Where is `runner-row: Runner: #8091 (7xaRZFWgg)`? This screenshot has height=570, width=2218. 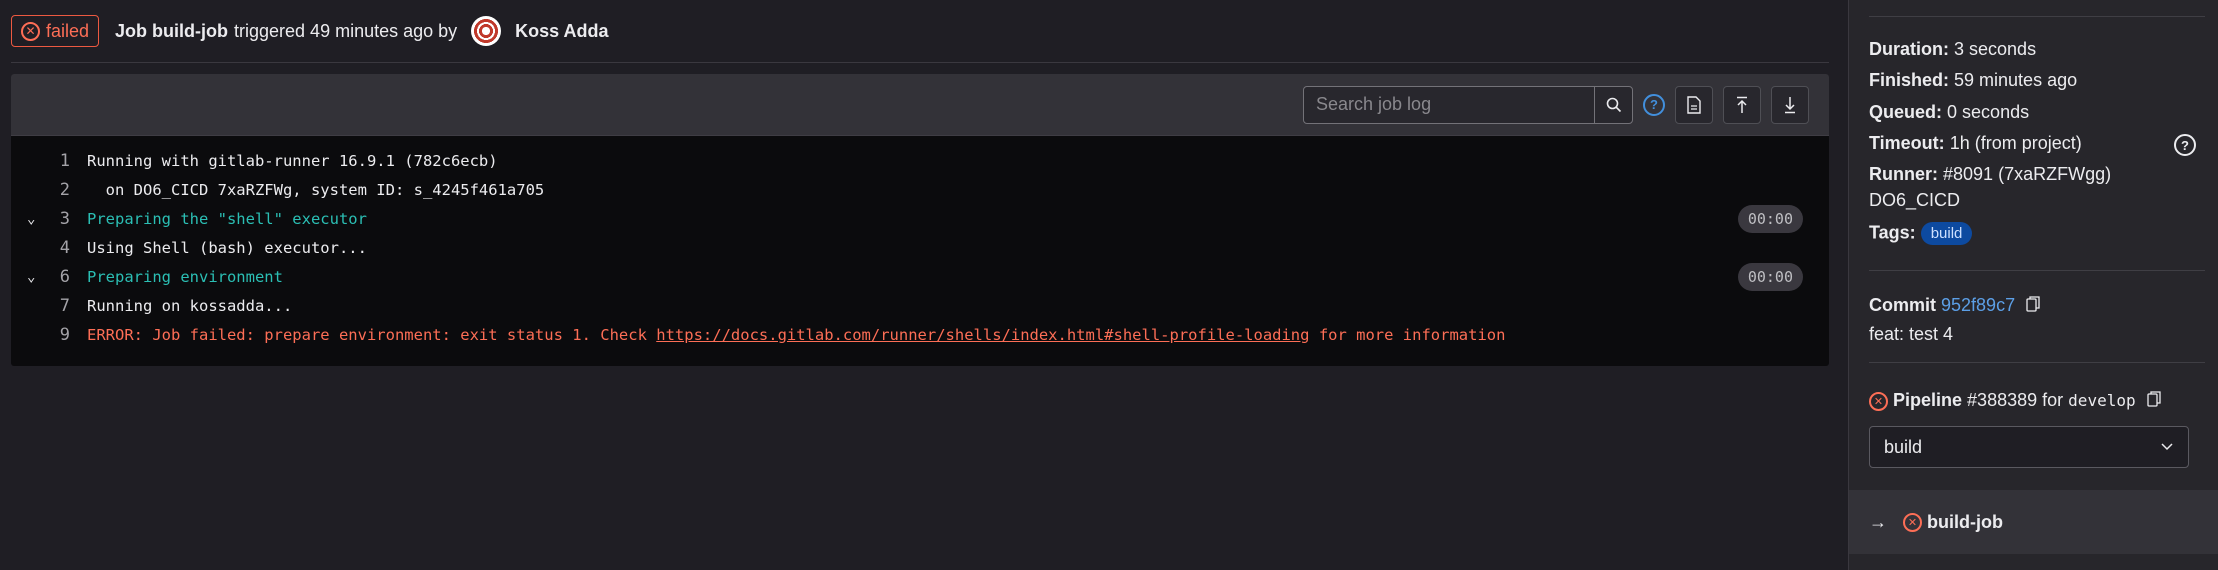
runner-row: Runner: #8091 (7xaRZFWgg) is located at coordinates (1990, 174).